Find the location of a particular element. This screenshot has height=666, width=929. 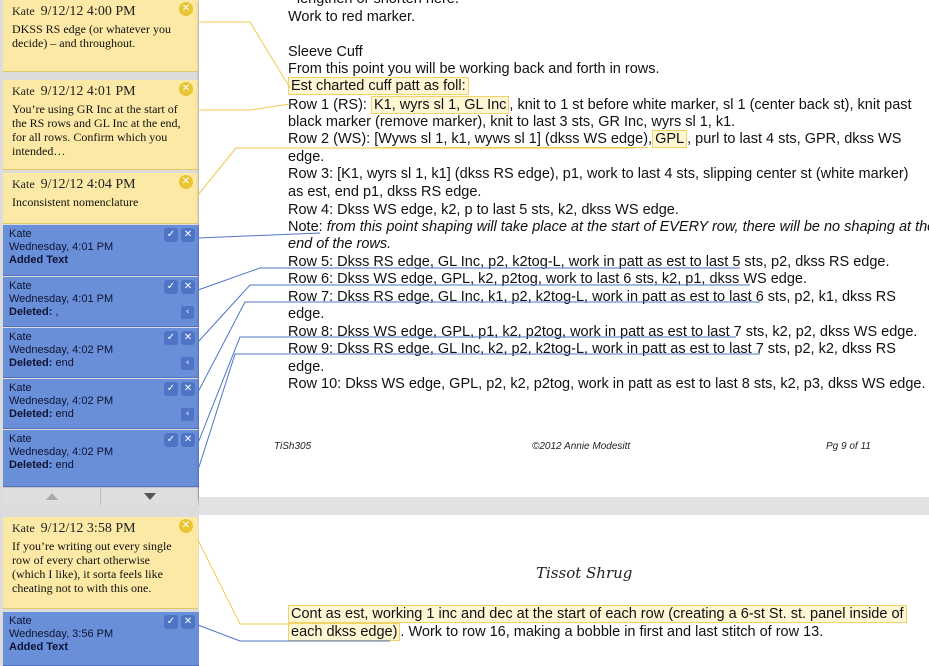

added-text-highlight: Est charted cuff patt as foll: is located at coordinates (378, 86).